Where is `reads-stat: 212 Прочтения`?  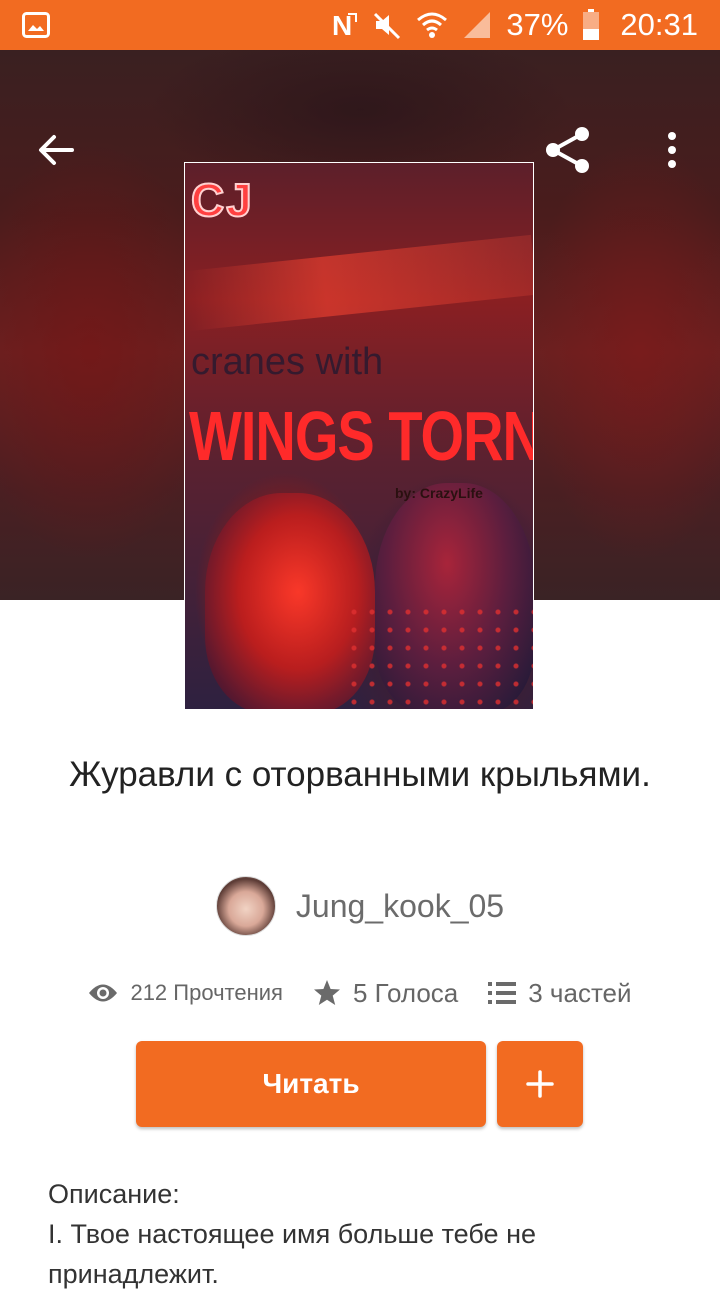 reads-stat: 212 Прочтения is located at coordinates (185, 993).